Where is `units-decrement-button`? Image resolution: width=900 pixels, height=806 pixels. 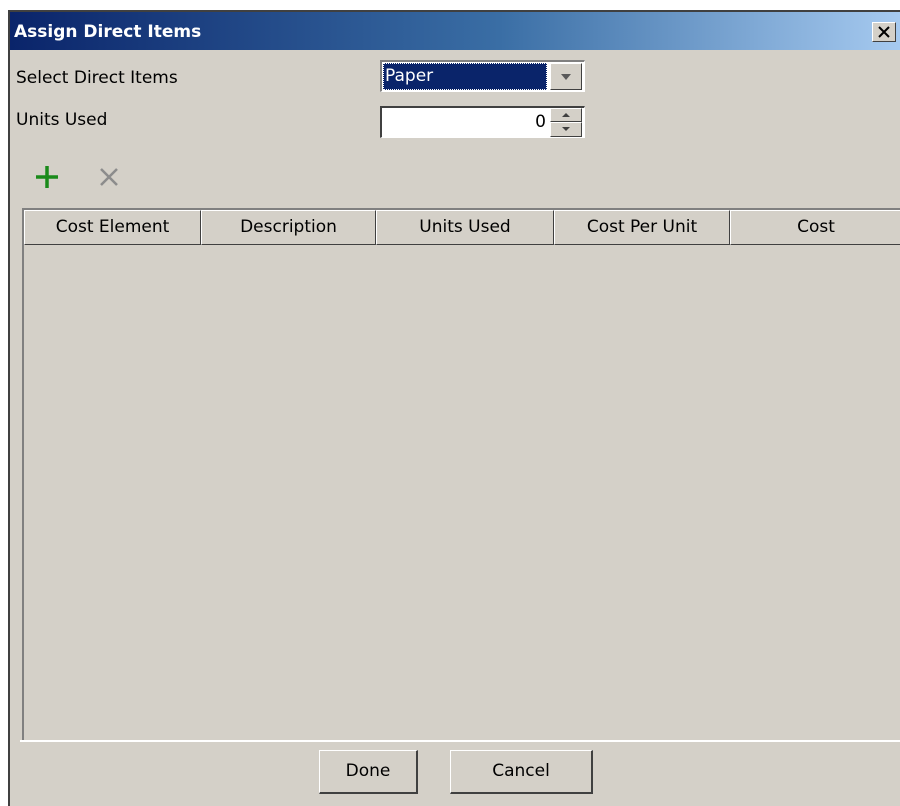 units-decrement-button is located at coordinates (566, 129).